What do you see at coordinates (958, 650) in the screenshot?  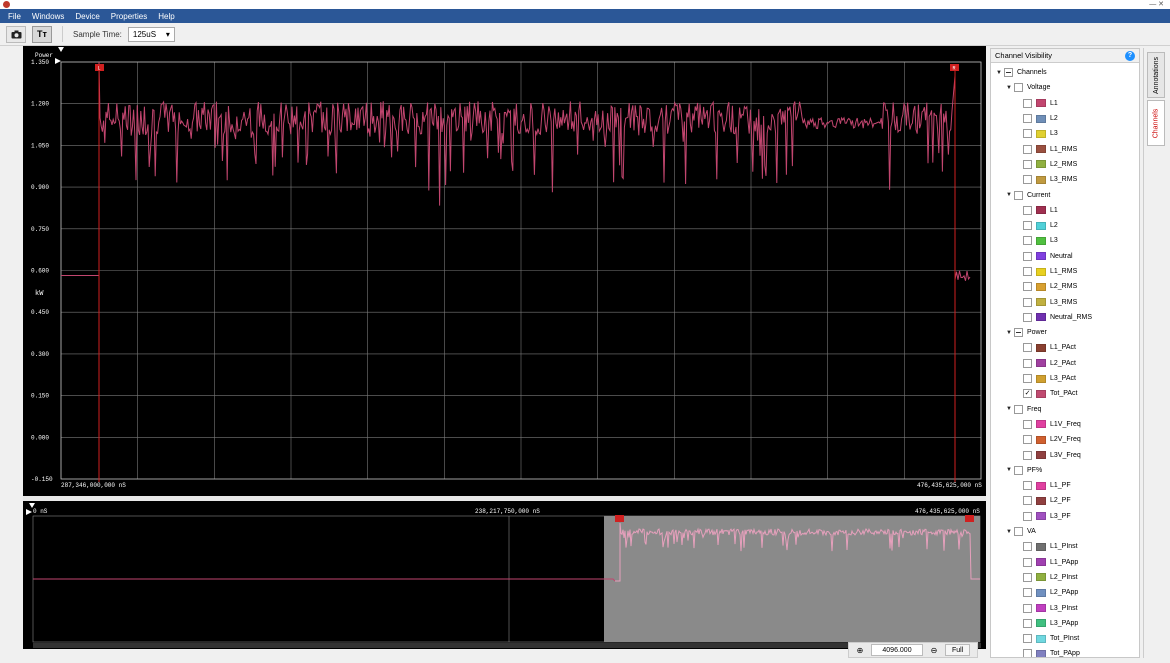 I see `zoom-full-button: Full` at bounding box center [958, 650].